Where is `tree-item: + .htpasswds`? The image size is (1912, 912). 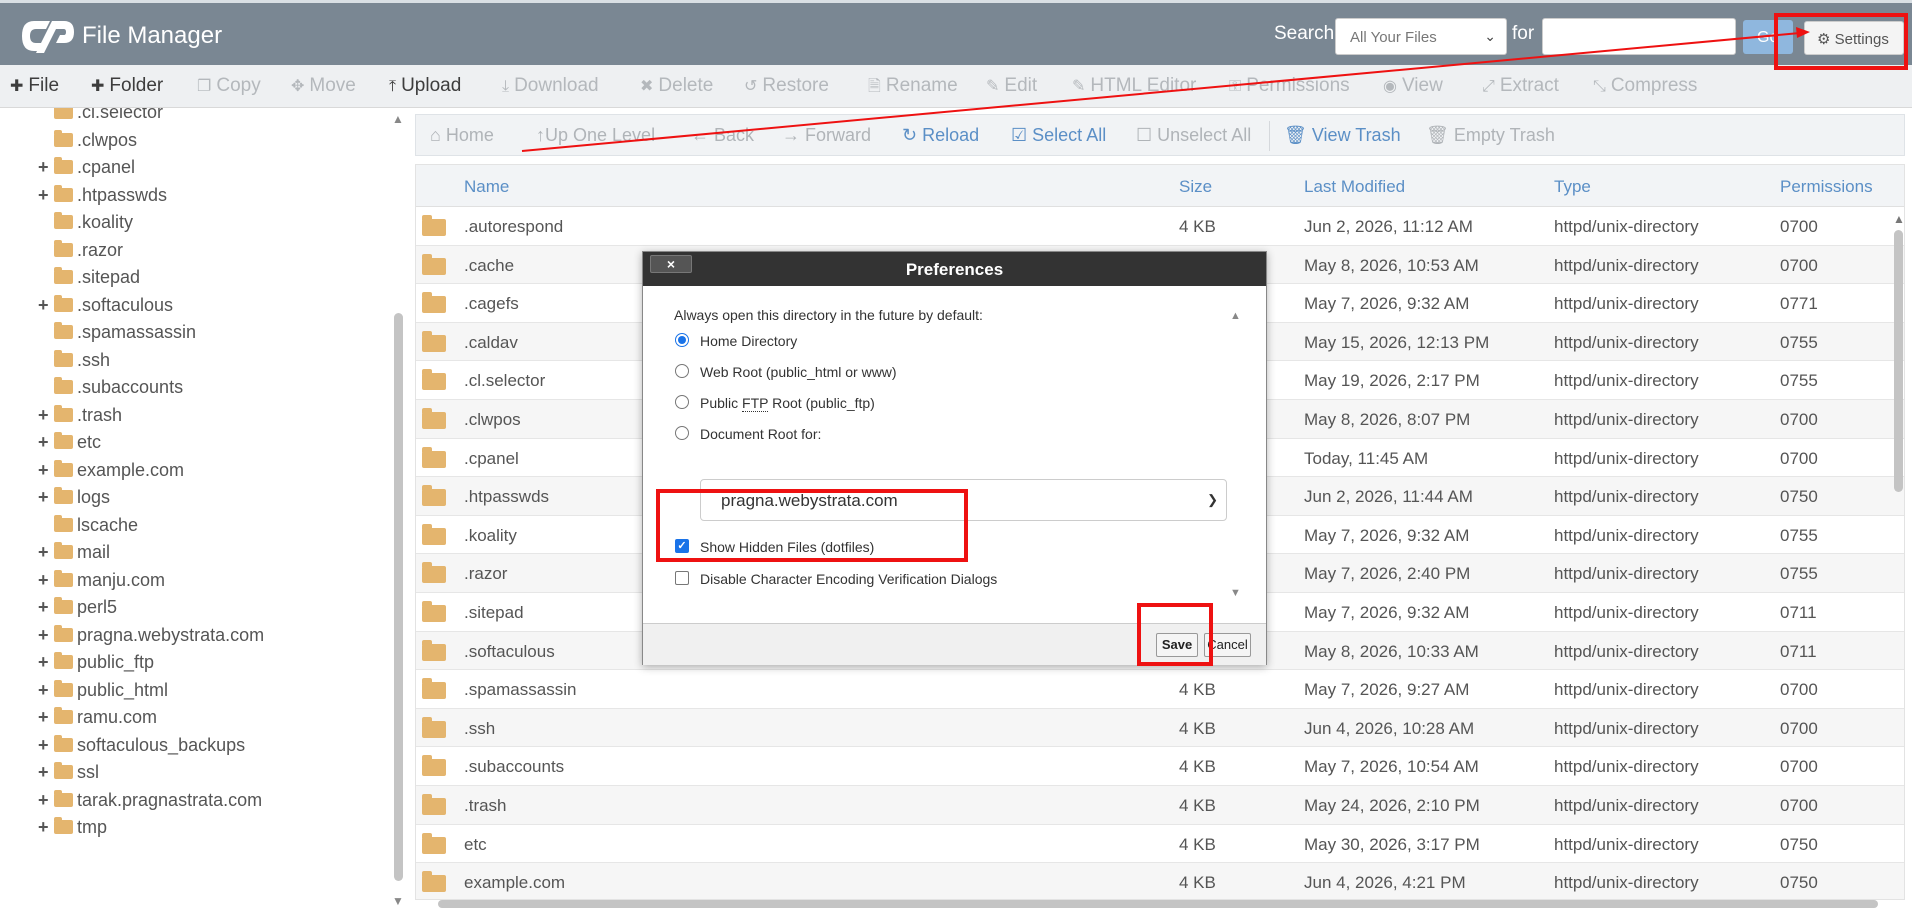 tree-item: + .htpasswds is located at coordinates (102, 197).